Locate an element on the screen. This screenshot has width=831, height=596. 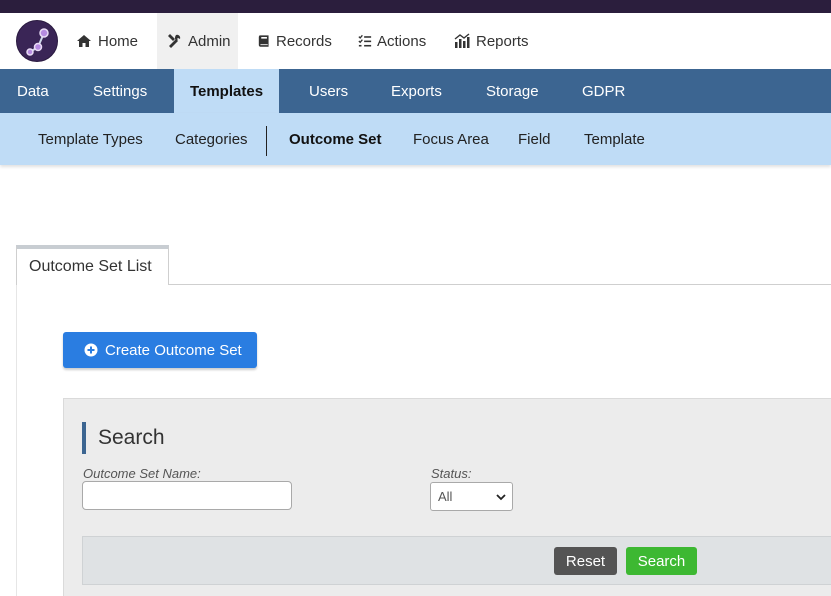
tab-templates-label: Templates is located at coordinates (226, 91).